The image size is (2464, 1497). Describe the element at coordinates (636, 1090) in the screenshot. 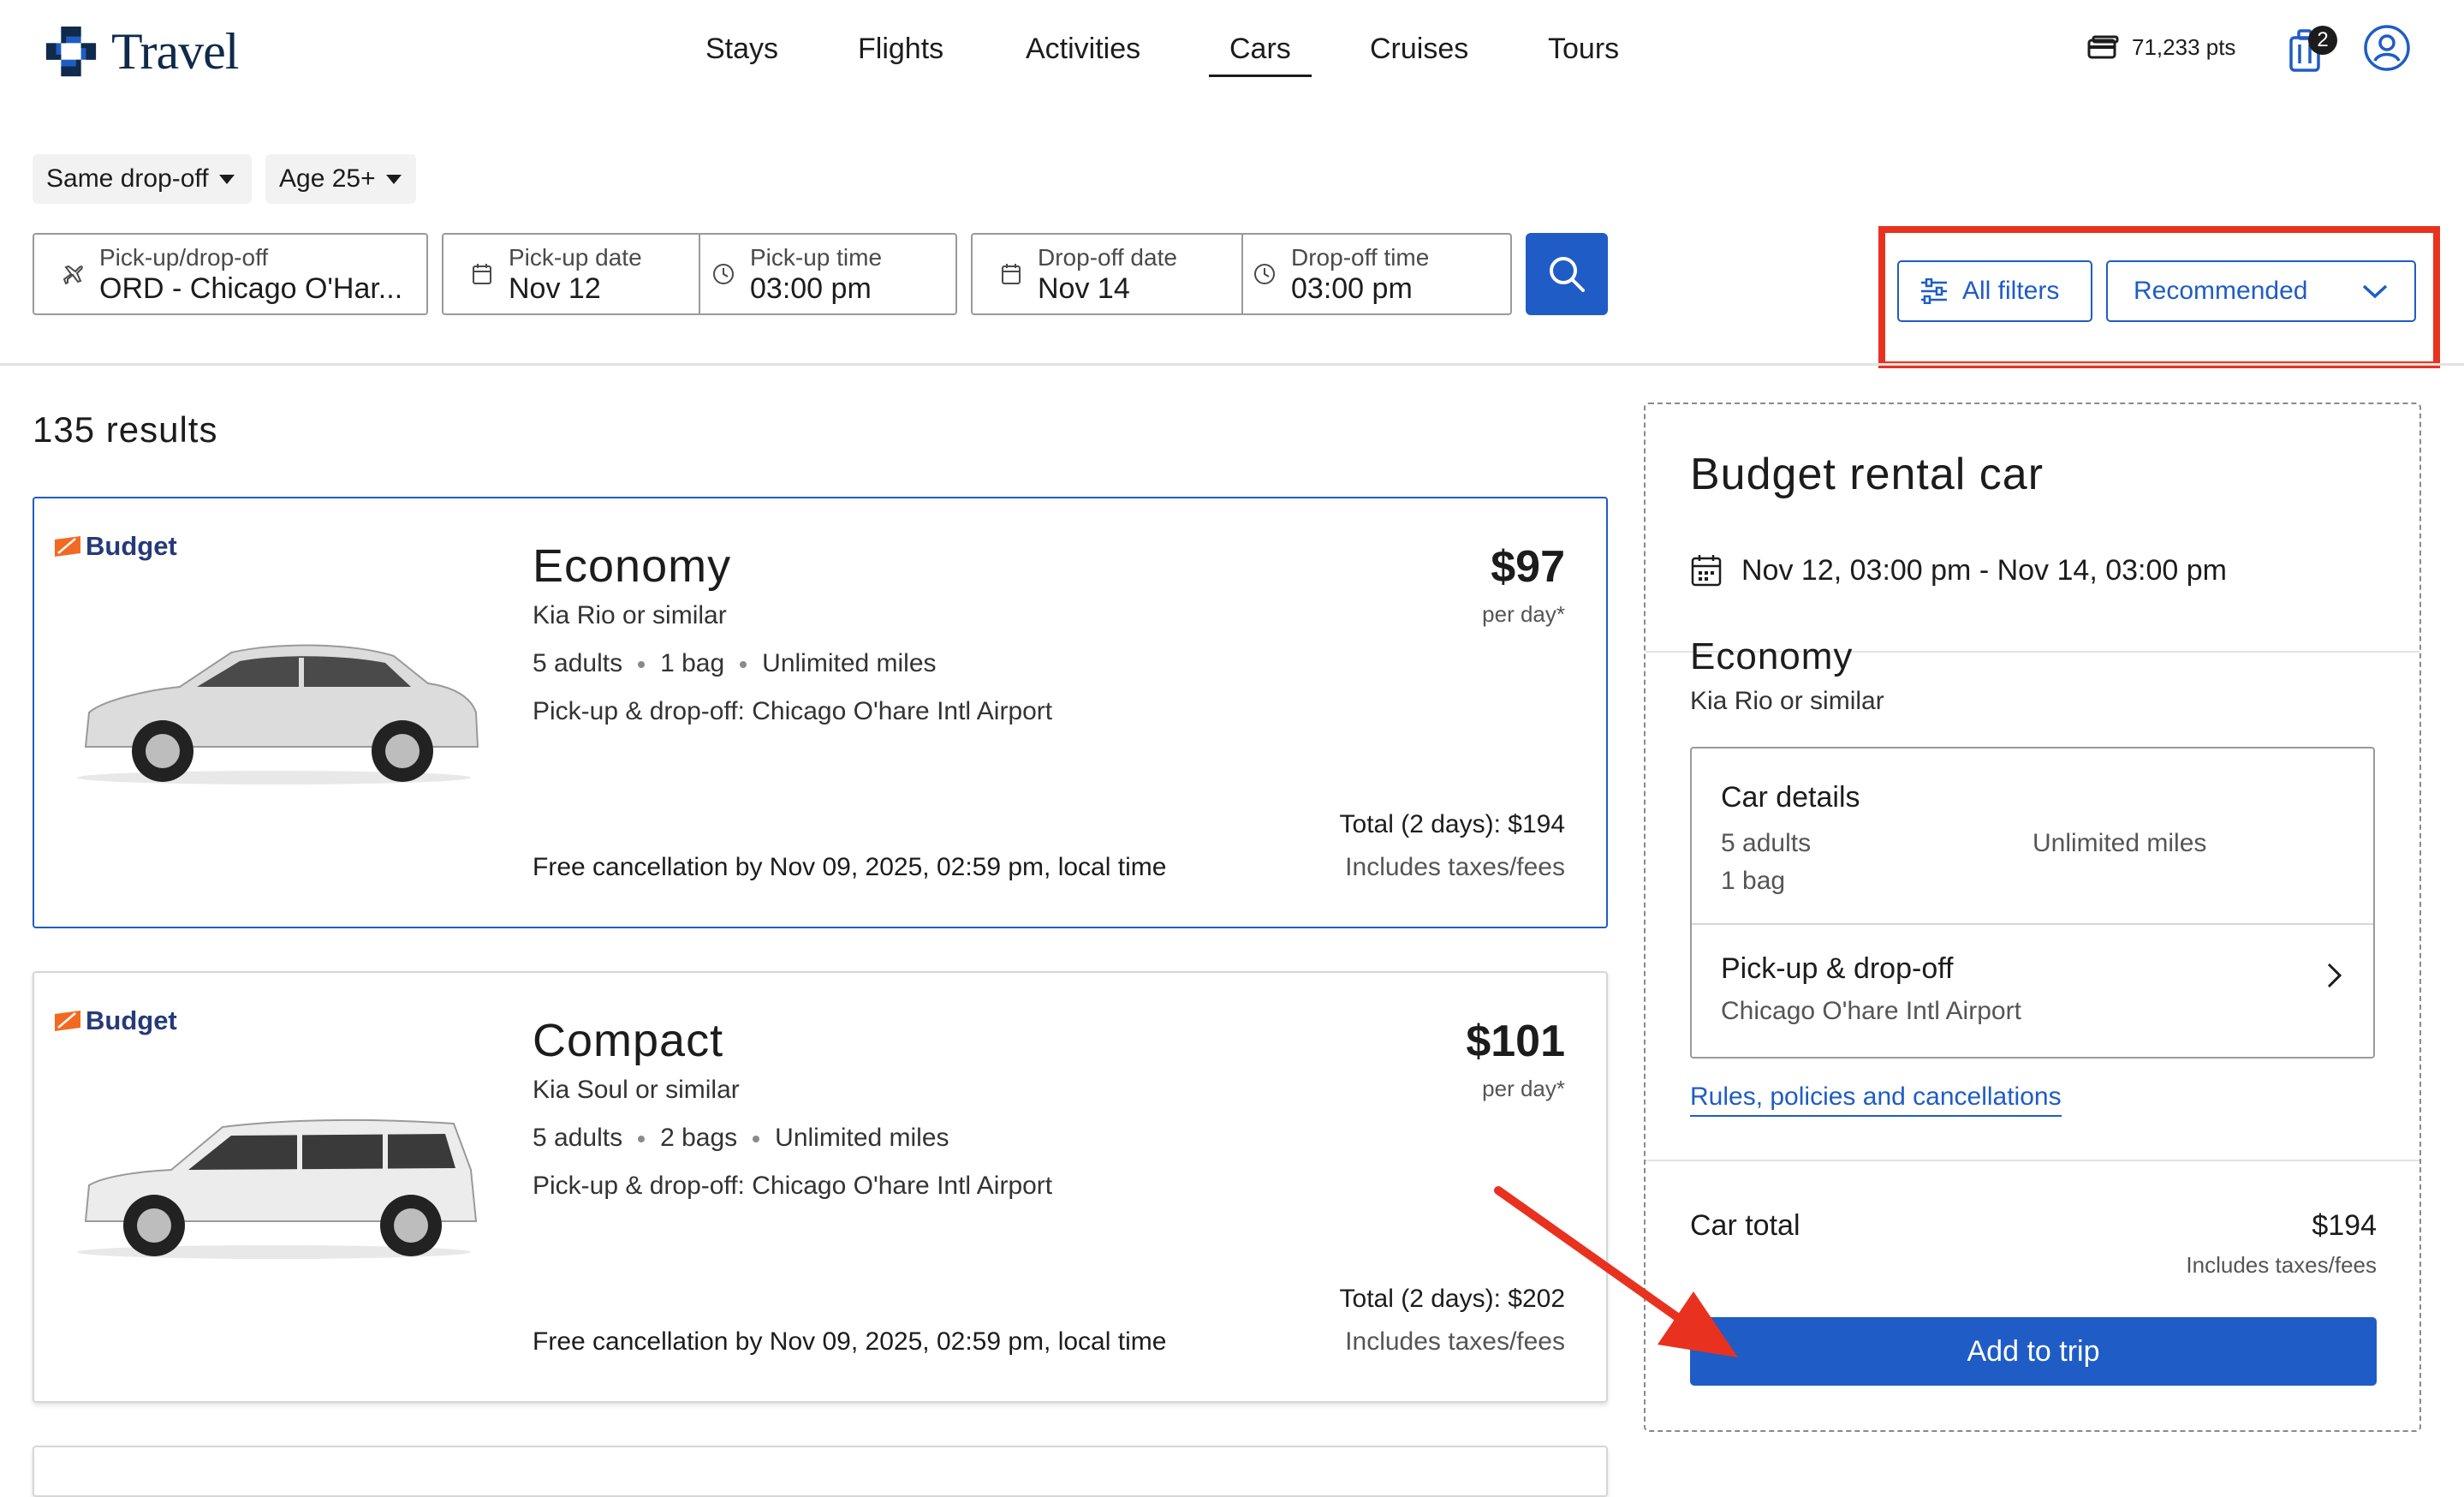

I see `car-model: Kia Soul or similar` at that location.